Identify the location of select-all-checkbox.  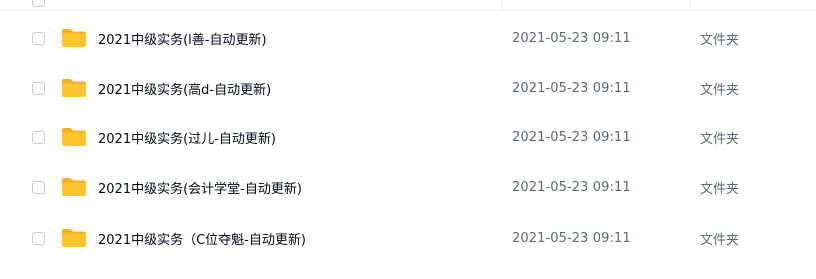
(38, 3).